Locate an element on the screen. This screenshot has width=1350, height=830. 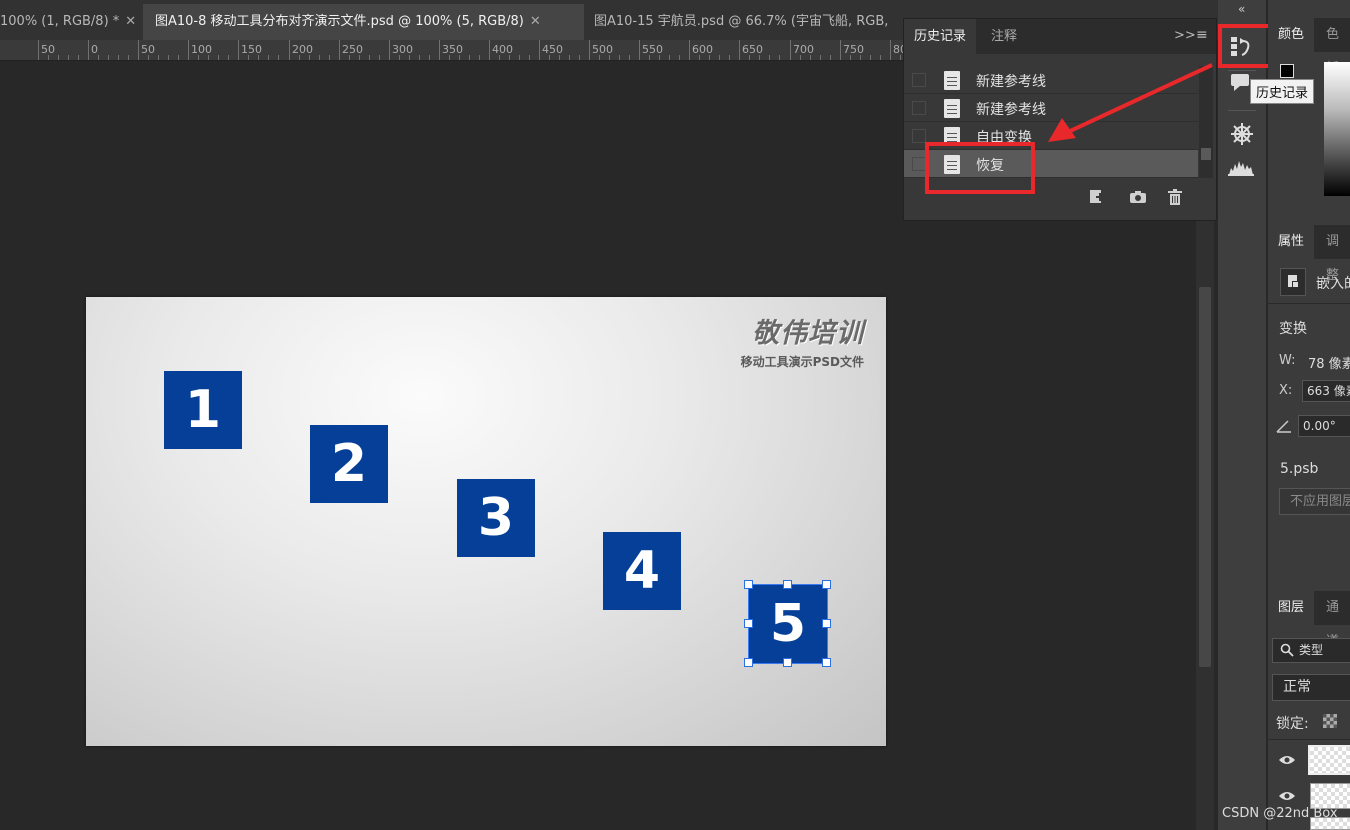
comment-icon is located at coordinates (1241, 82).